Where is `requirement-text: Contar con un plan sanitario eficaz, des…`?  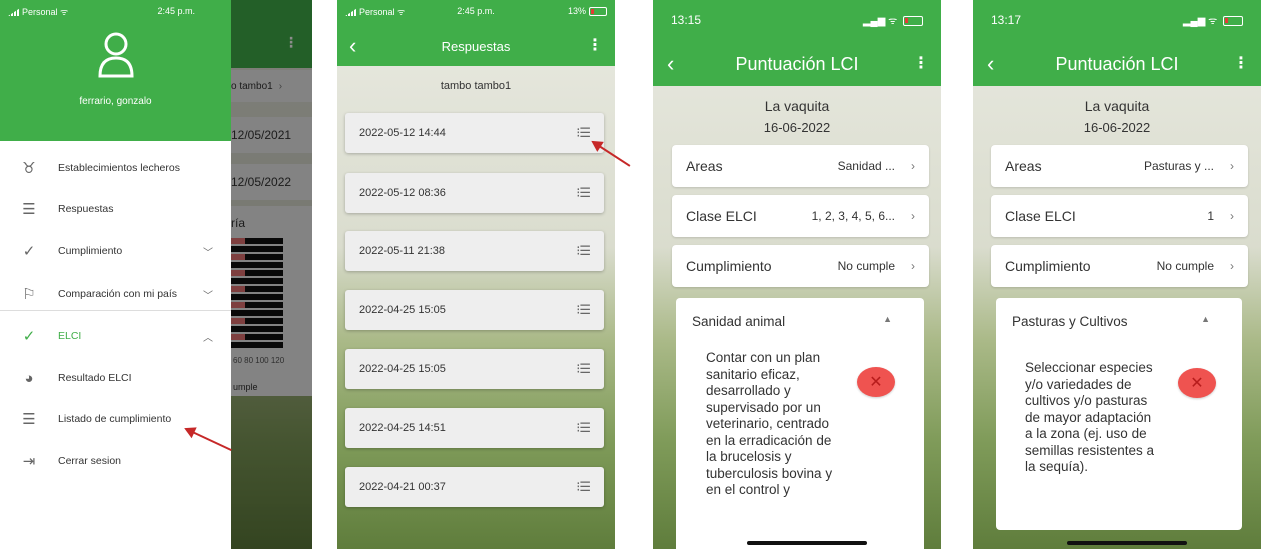 requirement-text: Contar con un plan sanitario eficaz, des… is located at coordinates (769, 423).